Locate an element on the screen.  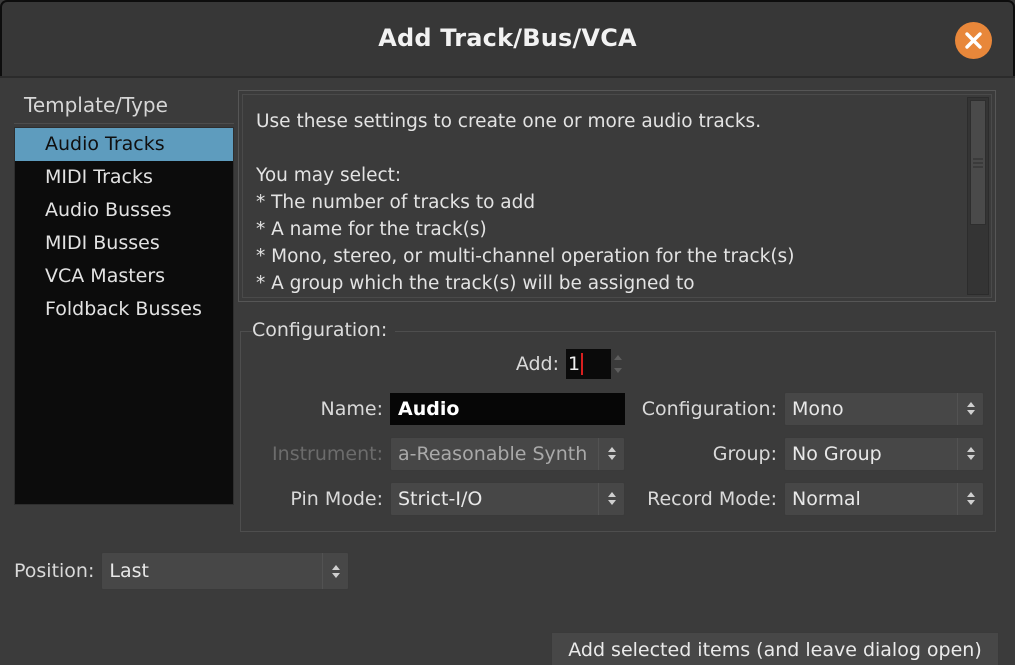
position-dropdown: Last is located at coordinates (225, 571).